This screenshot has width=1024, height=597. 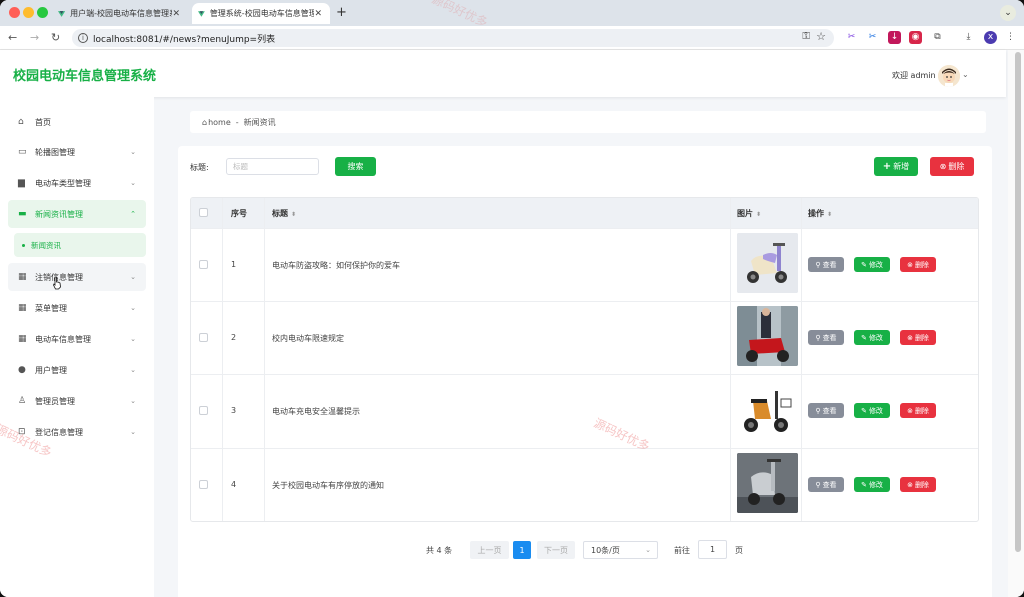 I want to click on page-number-button: 1, so click(x=522, y=550).